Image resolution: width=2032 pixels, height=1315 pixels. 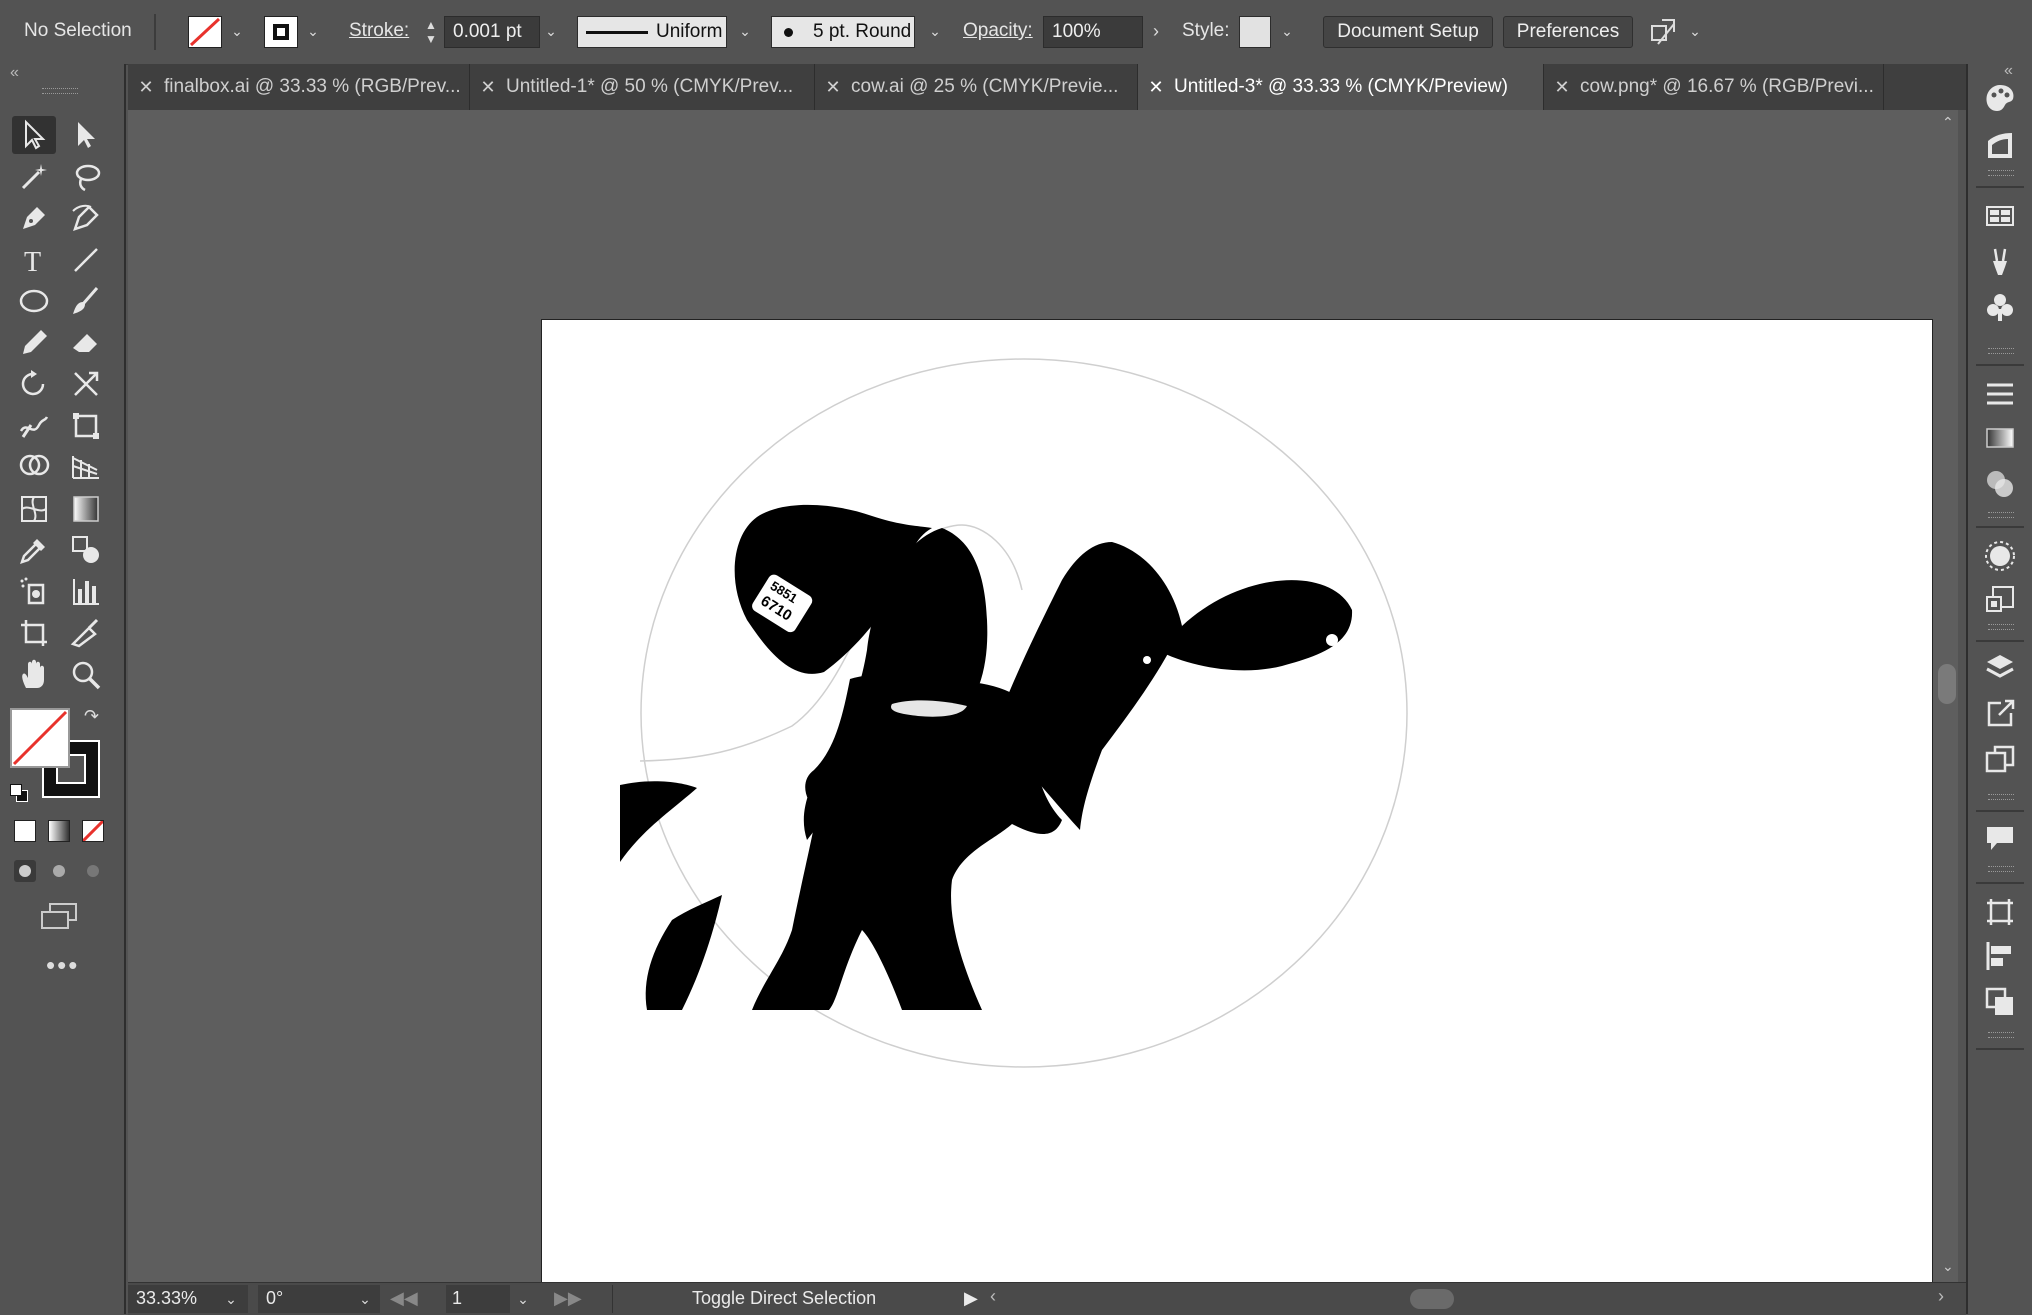 I want to click on graphic-style-swatch, so click(x=1255, y=32).